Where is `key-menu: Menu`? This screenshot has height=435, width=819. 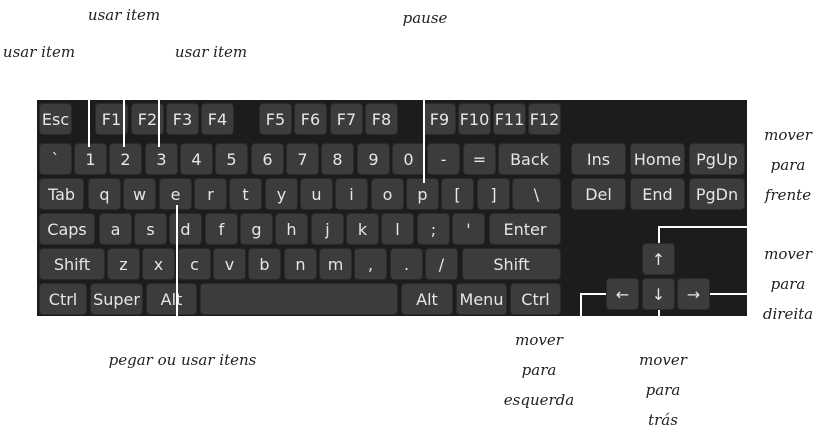
key-menu: Menu is located at coordinates (481, 299).